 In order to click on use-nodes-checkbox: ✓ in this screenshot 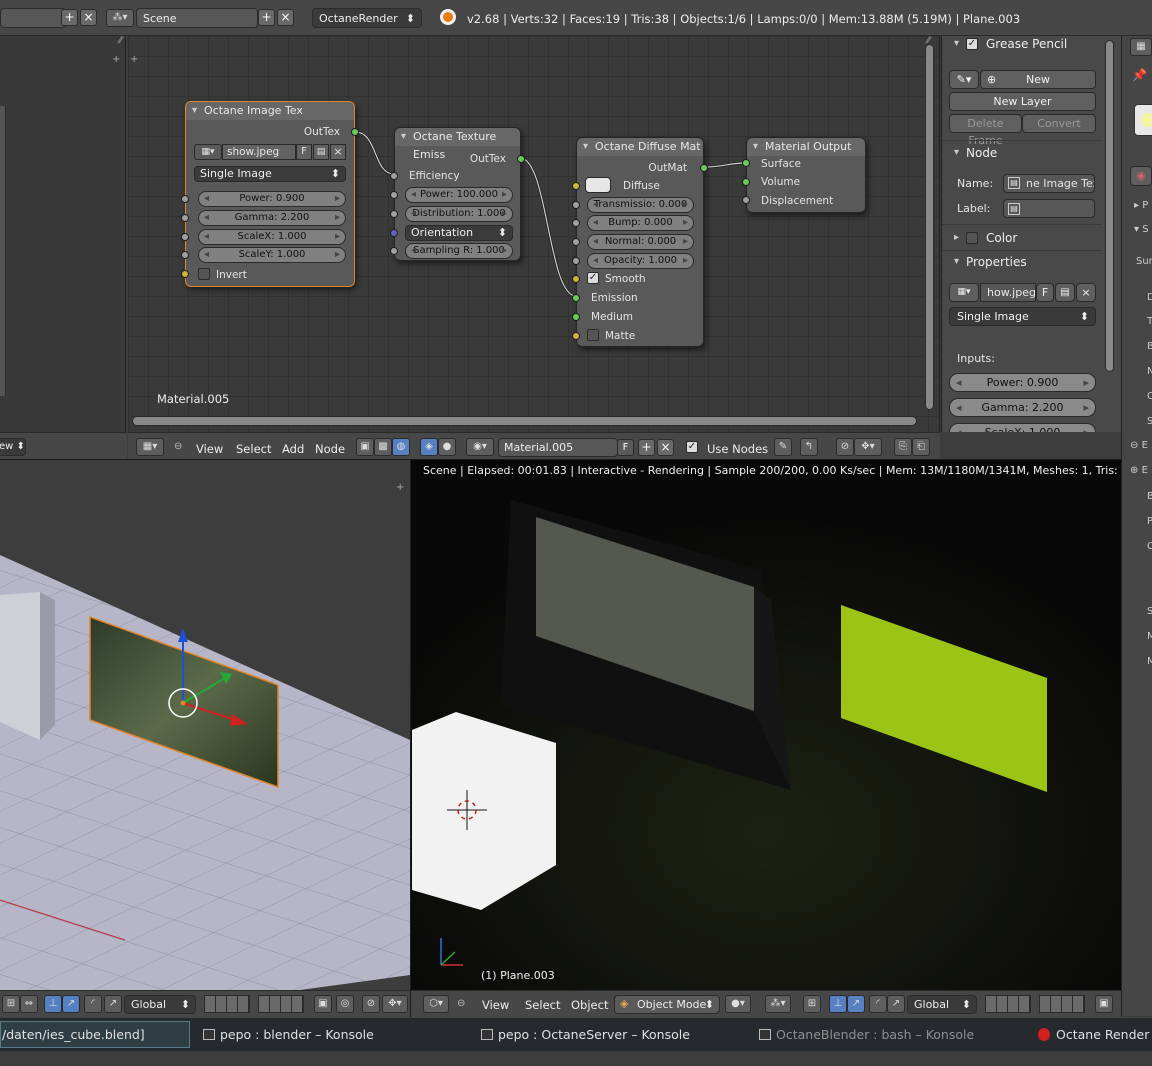, I will do `click(692, 447)`.